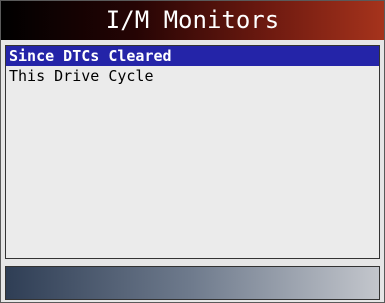 This screenshot has height=303, width=385. I want to click on status-bar, so click(192, 283).